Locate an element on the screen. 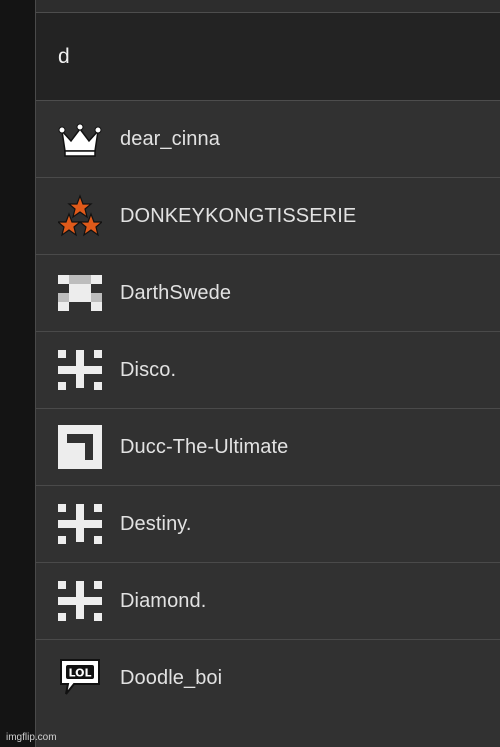 Image resolution: width=500 pixels, height=747 pixels. result-item-disco: Disco. is located at coordinates (268, 370).